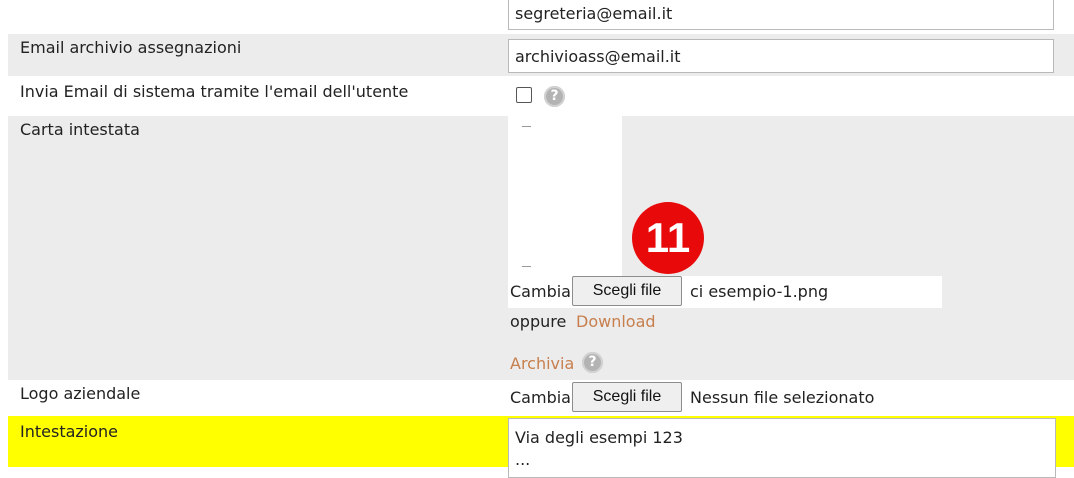 The width and height of the screenshot is (1074, 478). What do you see at coordinates (782, 397) in the screenshot?
I see `selected-file-name: Nessun file selezionato` at bounding box center [782, 397].